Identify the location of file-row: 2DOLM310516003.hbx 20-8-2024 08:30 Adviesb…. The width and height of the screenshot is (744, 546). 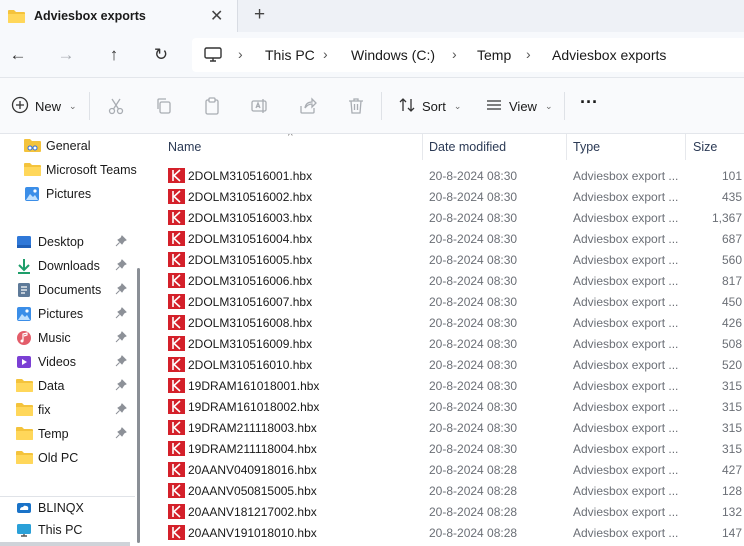
(446, 217).